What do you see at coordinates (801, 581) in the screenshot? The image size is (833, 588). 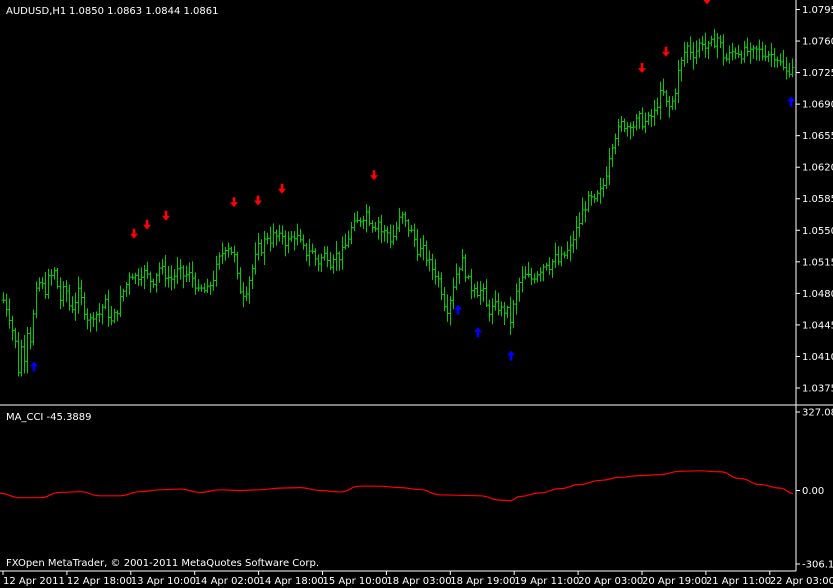 I see `time-tick-label: 22 Apr 03:00` at bounding box center [801, 581].